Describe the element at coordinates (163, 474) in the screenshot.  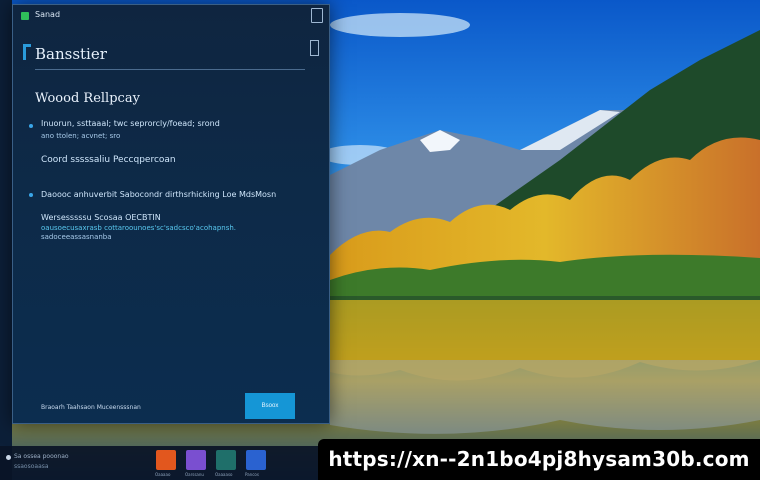
I see `taskbar-app-label: Oaaaao` at that location.